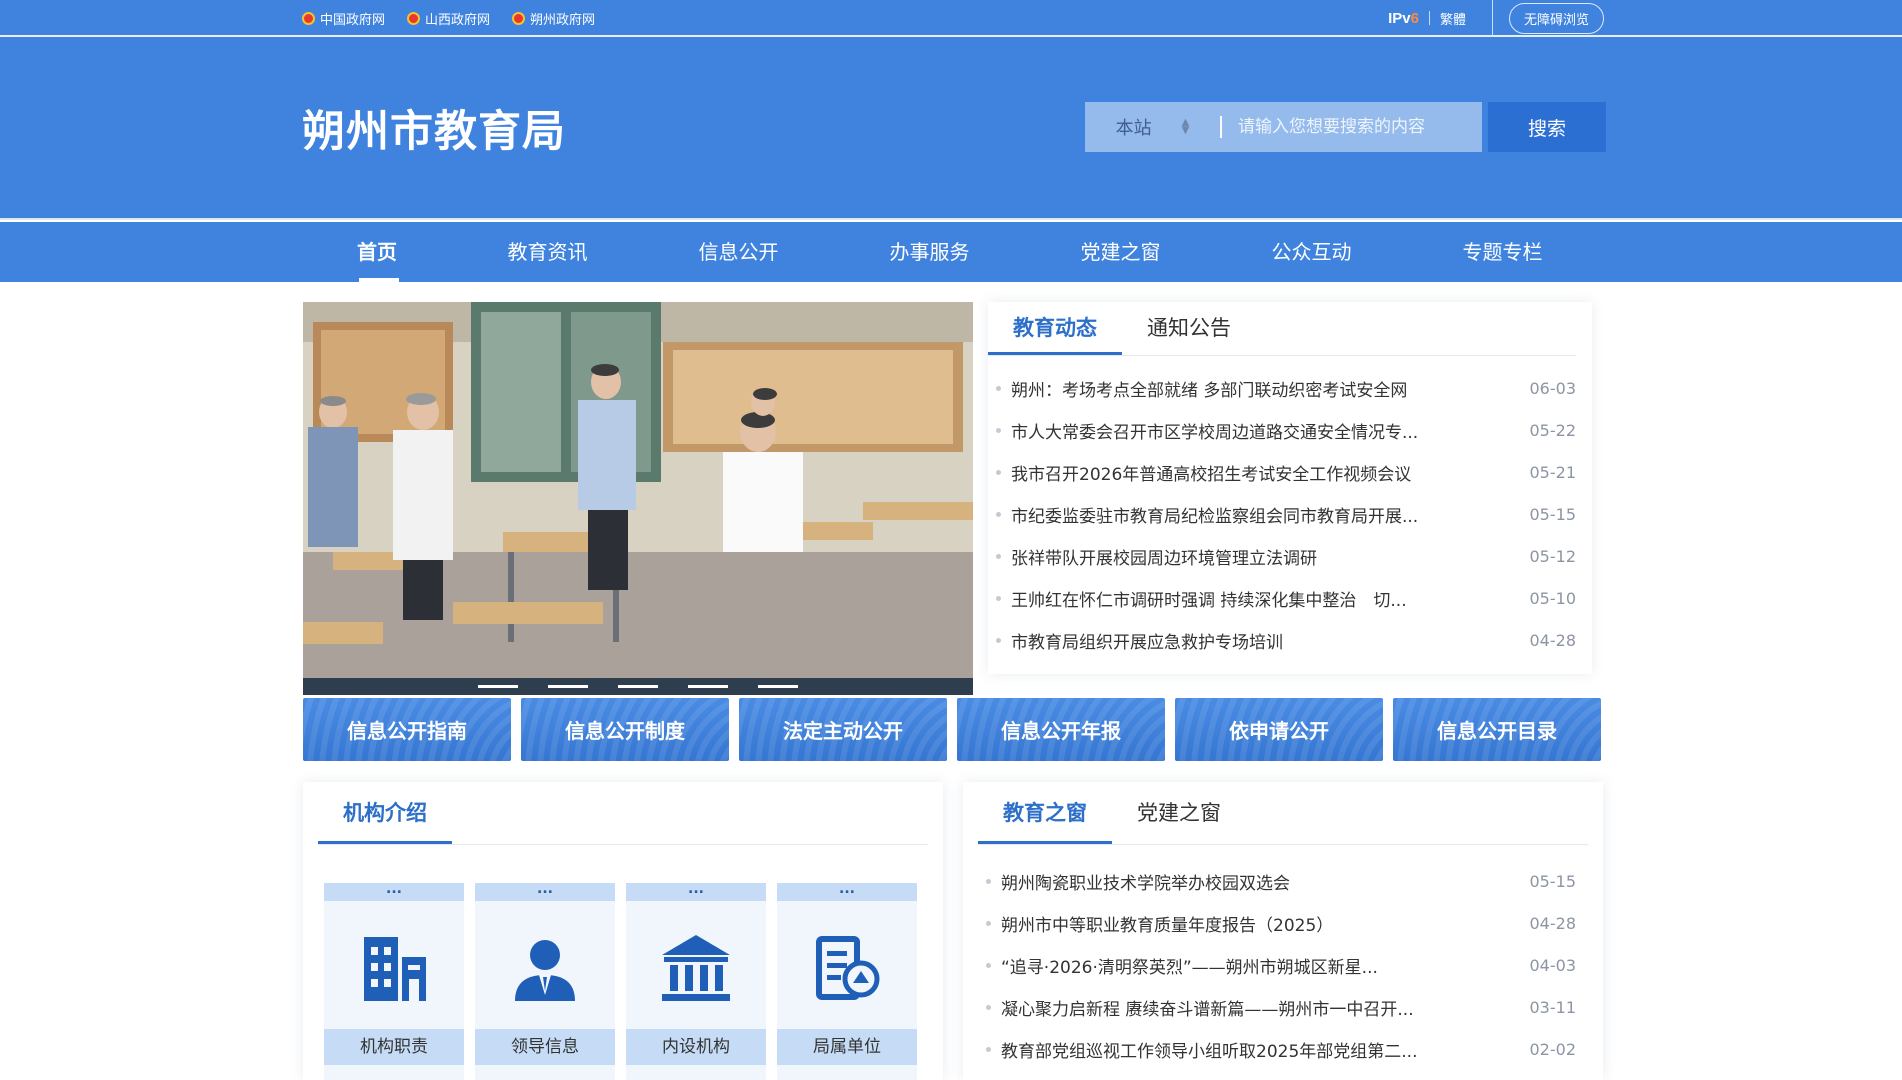 The width and height of the screenshot is (1902, 1080). What do you see at coordinates (377, 252) in the screenshot?
I see `nav-item-home: 首页` at bounding box center [377, 252].